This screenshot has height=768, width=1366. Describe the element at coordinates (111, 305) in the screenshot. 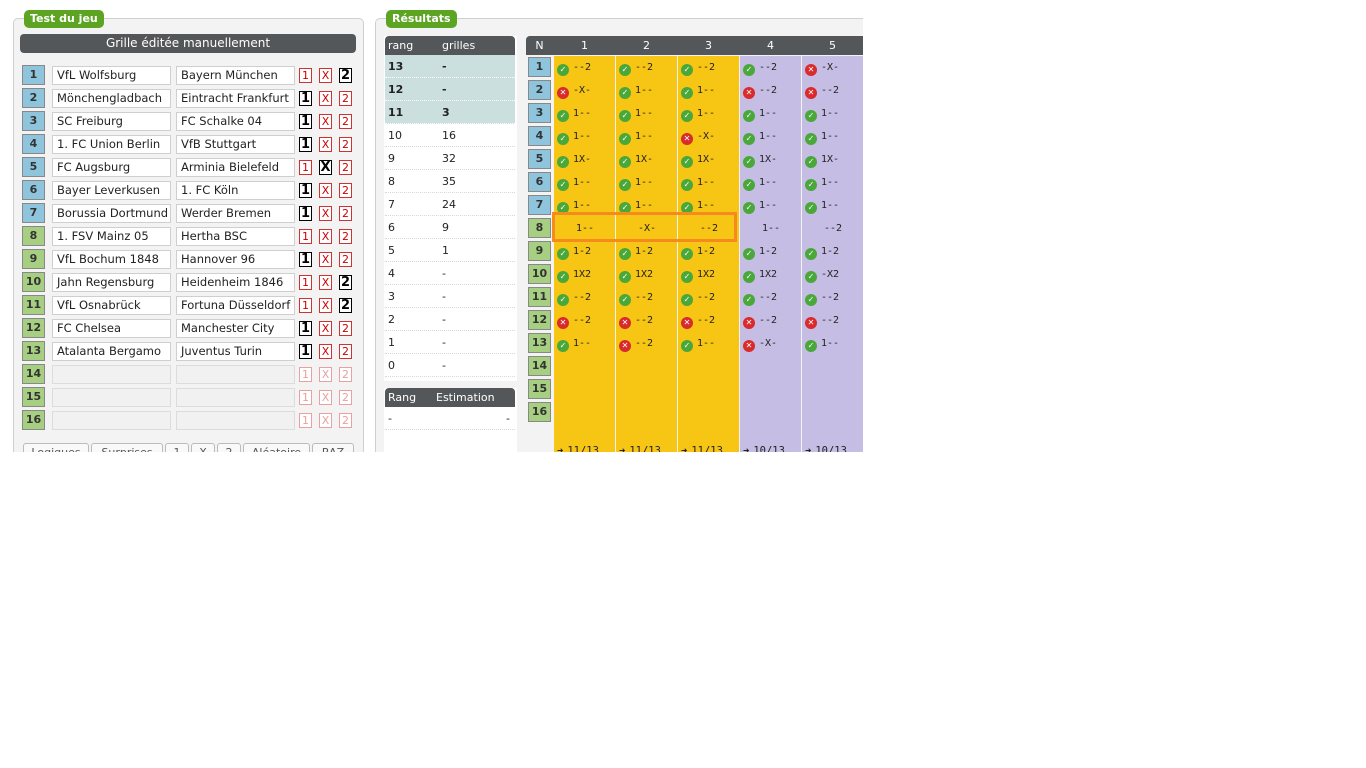

I see `home-team-field: VfL Osnabrück` at that location.